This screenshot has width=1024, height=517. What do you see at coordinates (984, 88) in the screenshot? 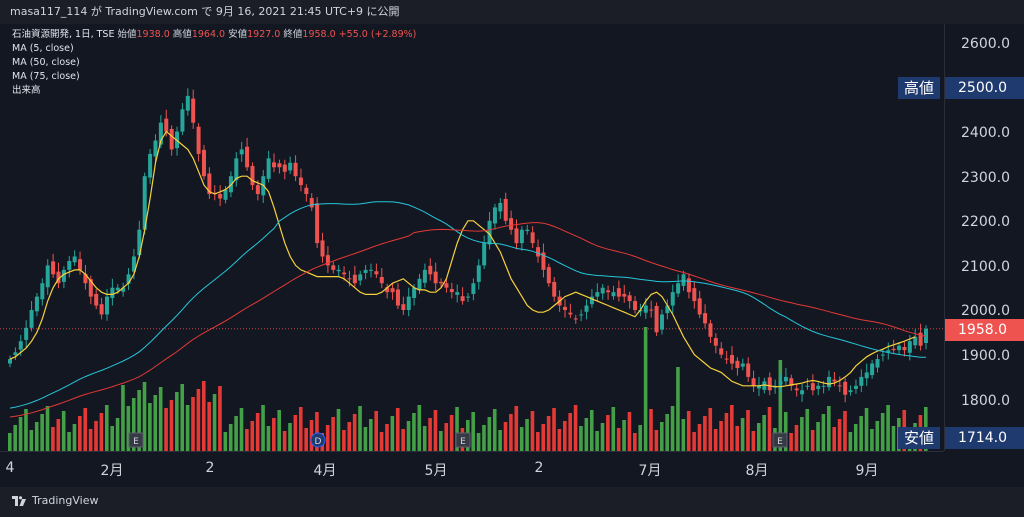
I see `high-price-tag: 2500.0` at bounding box center [984, 88].